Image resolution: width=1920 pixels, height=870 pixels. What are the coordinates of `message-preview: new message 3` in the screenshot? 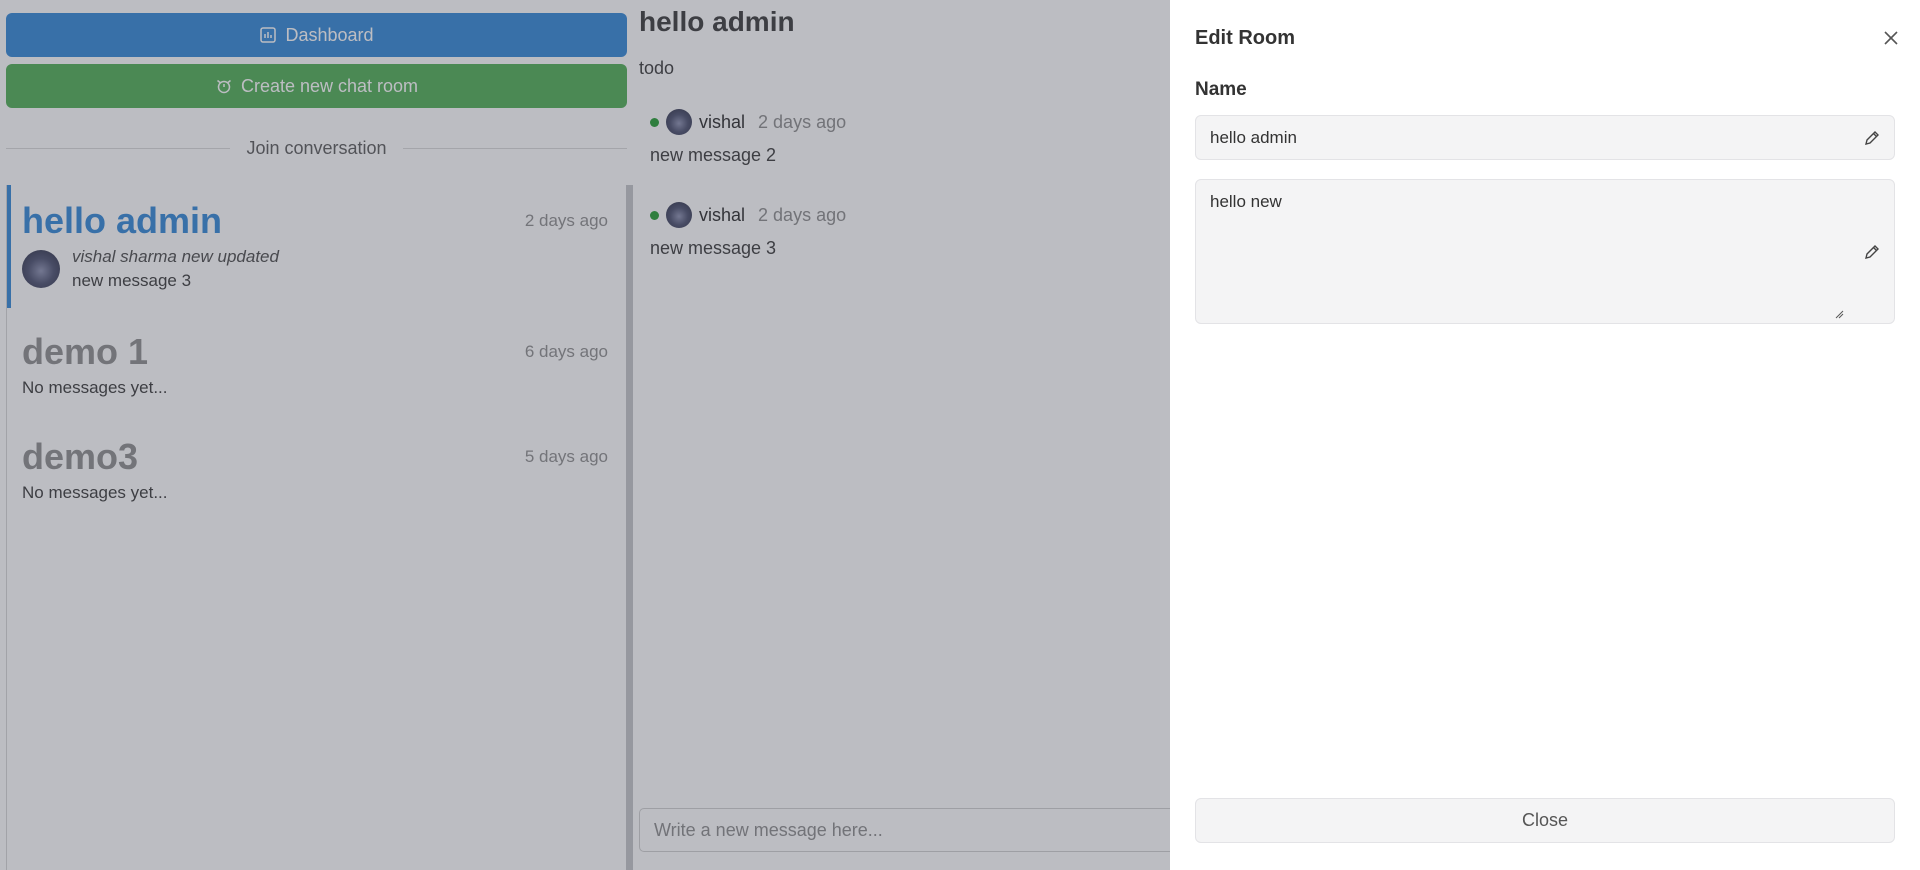 It's located at (132, 280).